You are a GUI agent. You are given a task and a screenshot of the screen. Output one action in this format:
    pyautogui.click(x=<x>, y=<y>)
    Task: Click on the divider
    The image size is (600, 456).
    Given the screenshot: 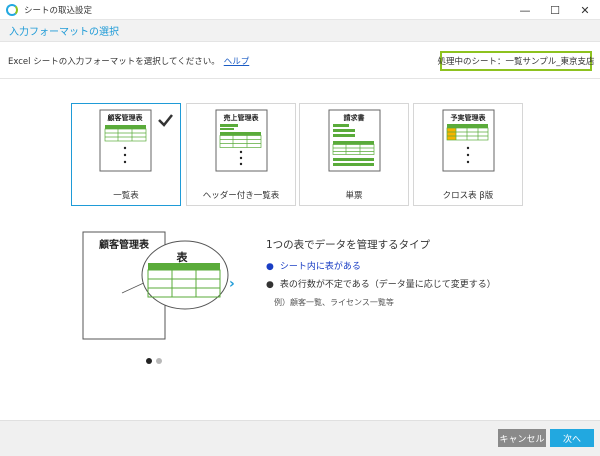 What is the action you would take?
    pyautogui.click(x=300, y=78)
    